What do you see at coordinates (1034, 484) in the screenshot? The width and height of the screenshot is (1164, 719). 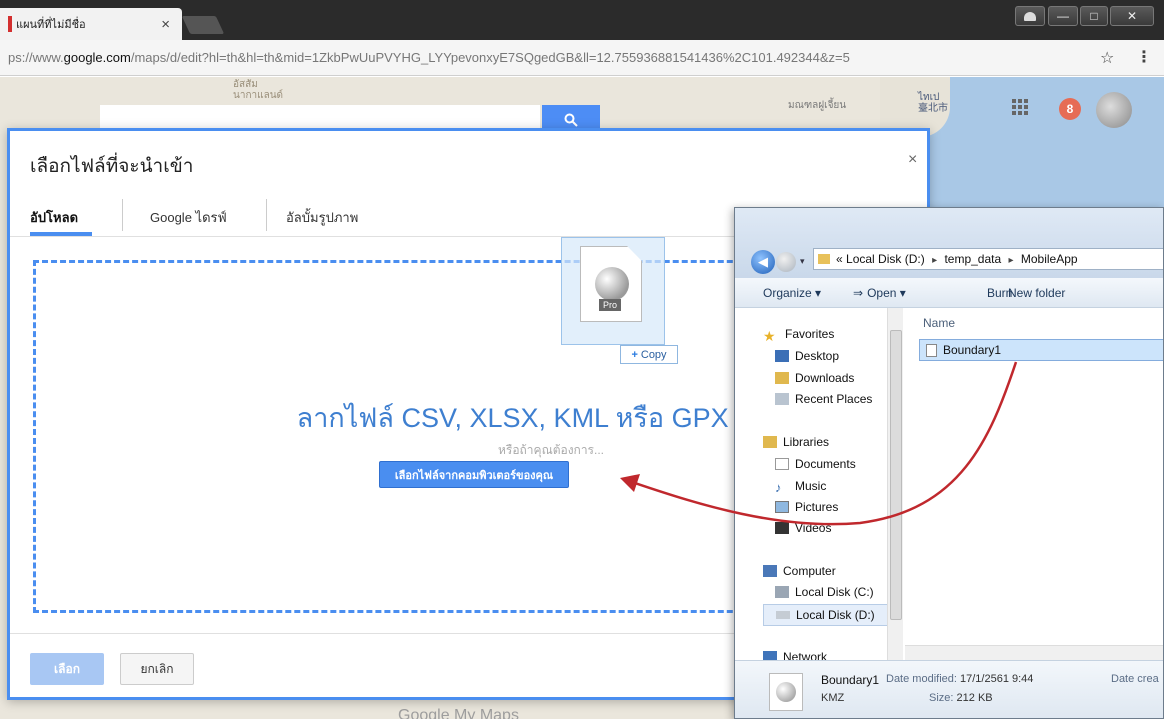 I see `file-list-pane: Name Boundary1` at bounding box center [1034, 484].